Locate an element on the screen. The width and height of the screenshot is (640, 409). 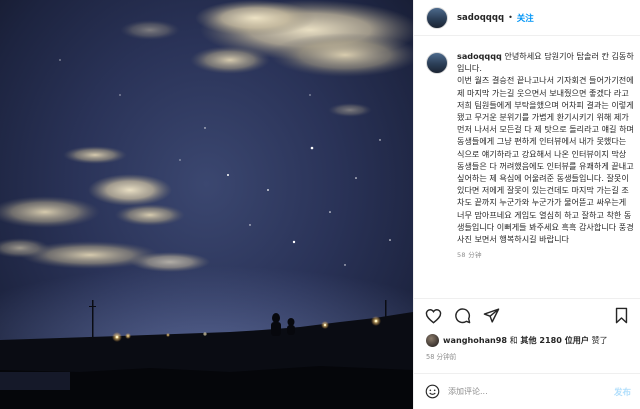
action-bar is located at coordinates (527, 315).